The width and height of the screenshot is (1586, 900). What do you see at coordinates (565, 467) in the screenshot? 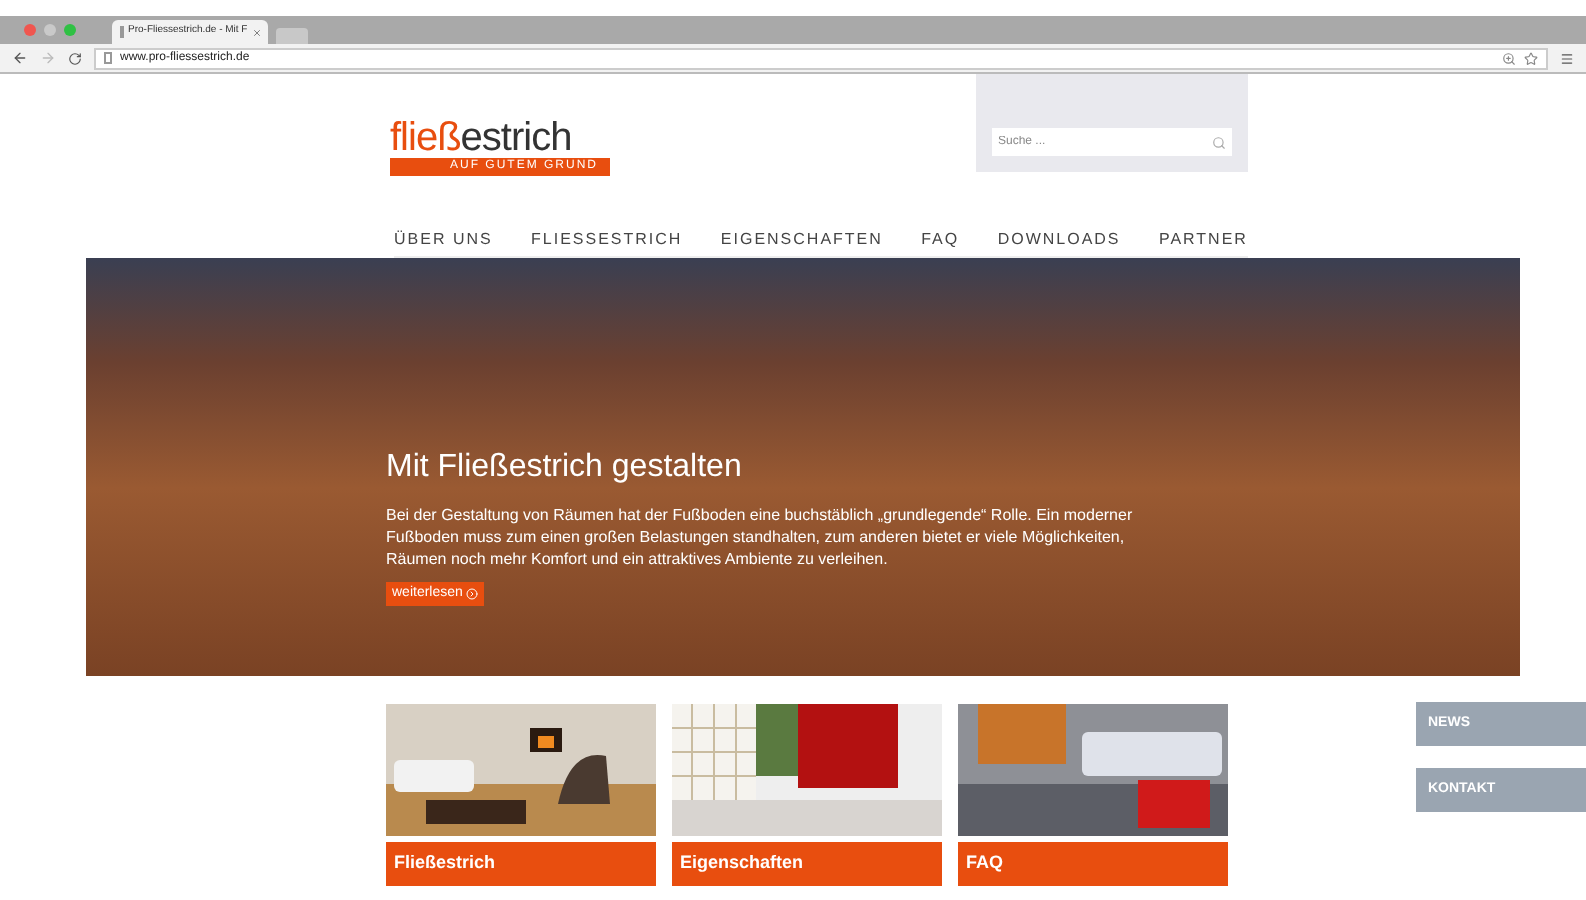
I see `hero-title: Mit Fließestrich gestalten` at bounding box center [565, 467].